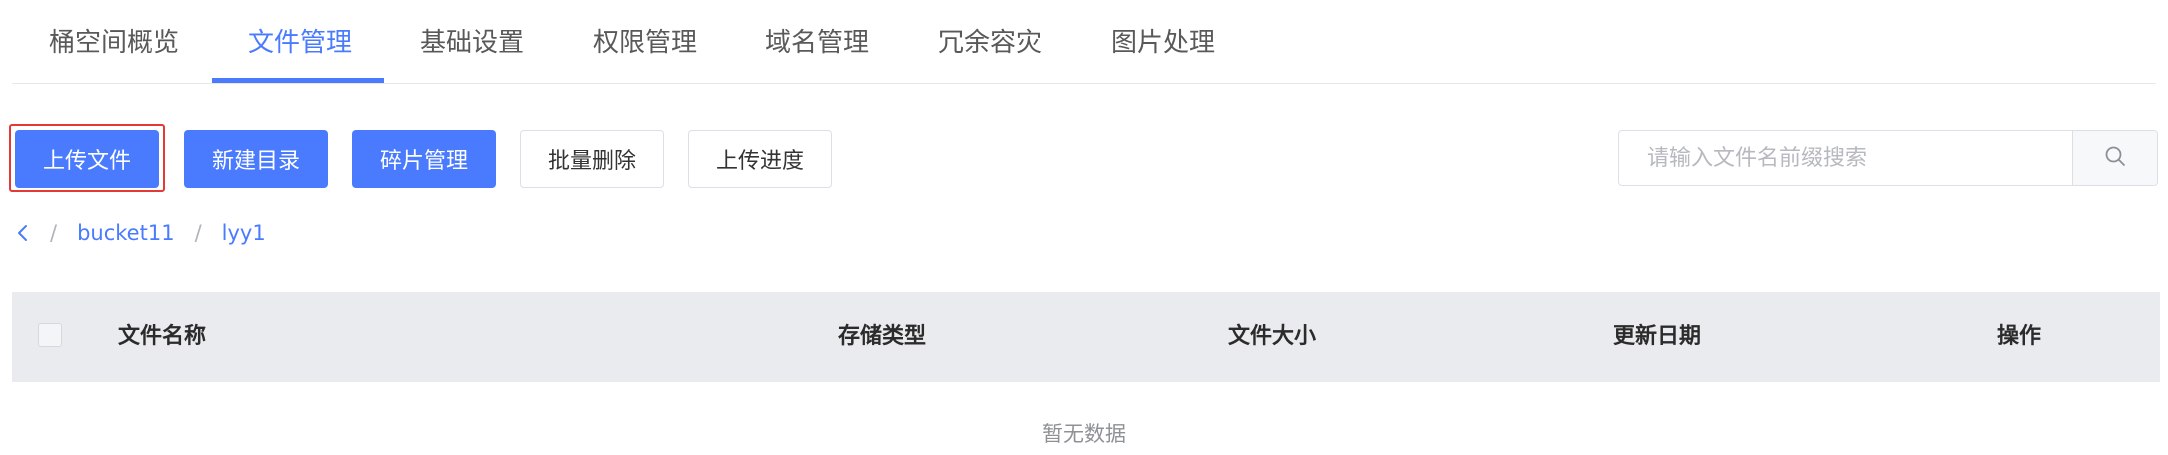  What do you see at coordinates (87, 159) in the screenshot?
I see `upload-file-button: 上传文件` at bounding box center [87, 159].